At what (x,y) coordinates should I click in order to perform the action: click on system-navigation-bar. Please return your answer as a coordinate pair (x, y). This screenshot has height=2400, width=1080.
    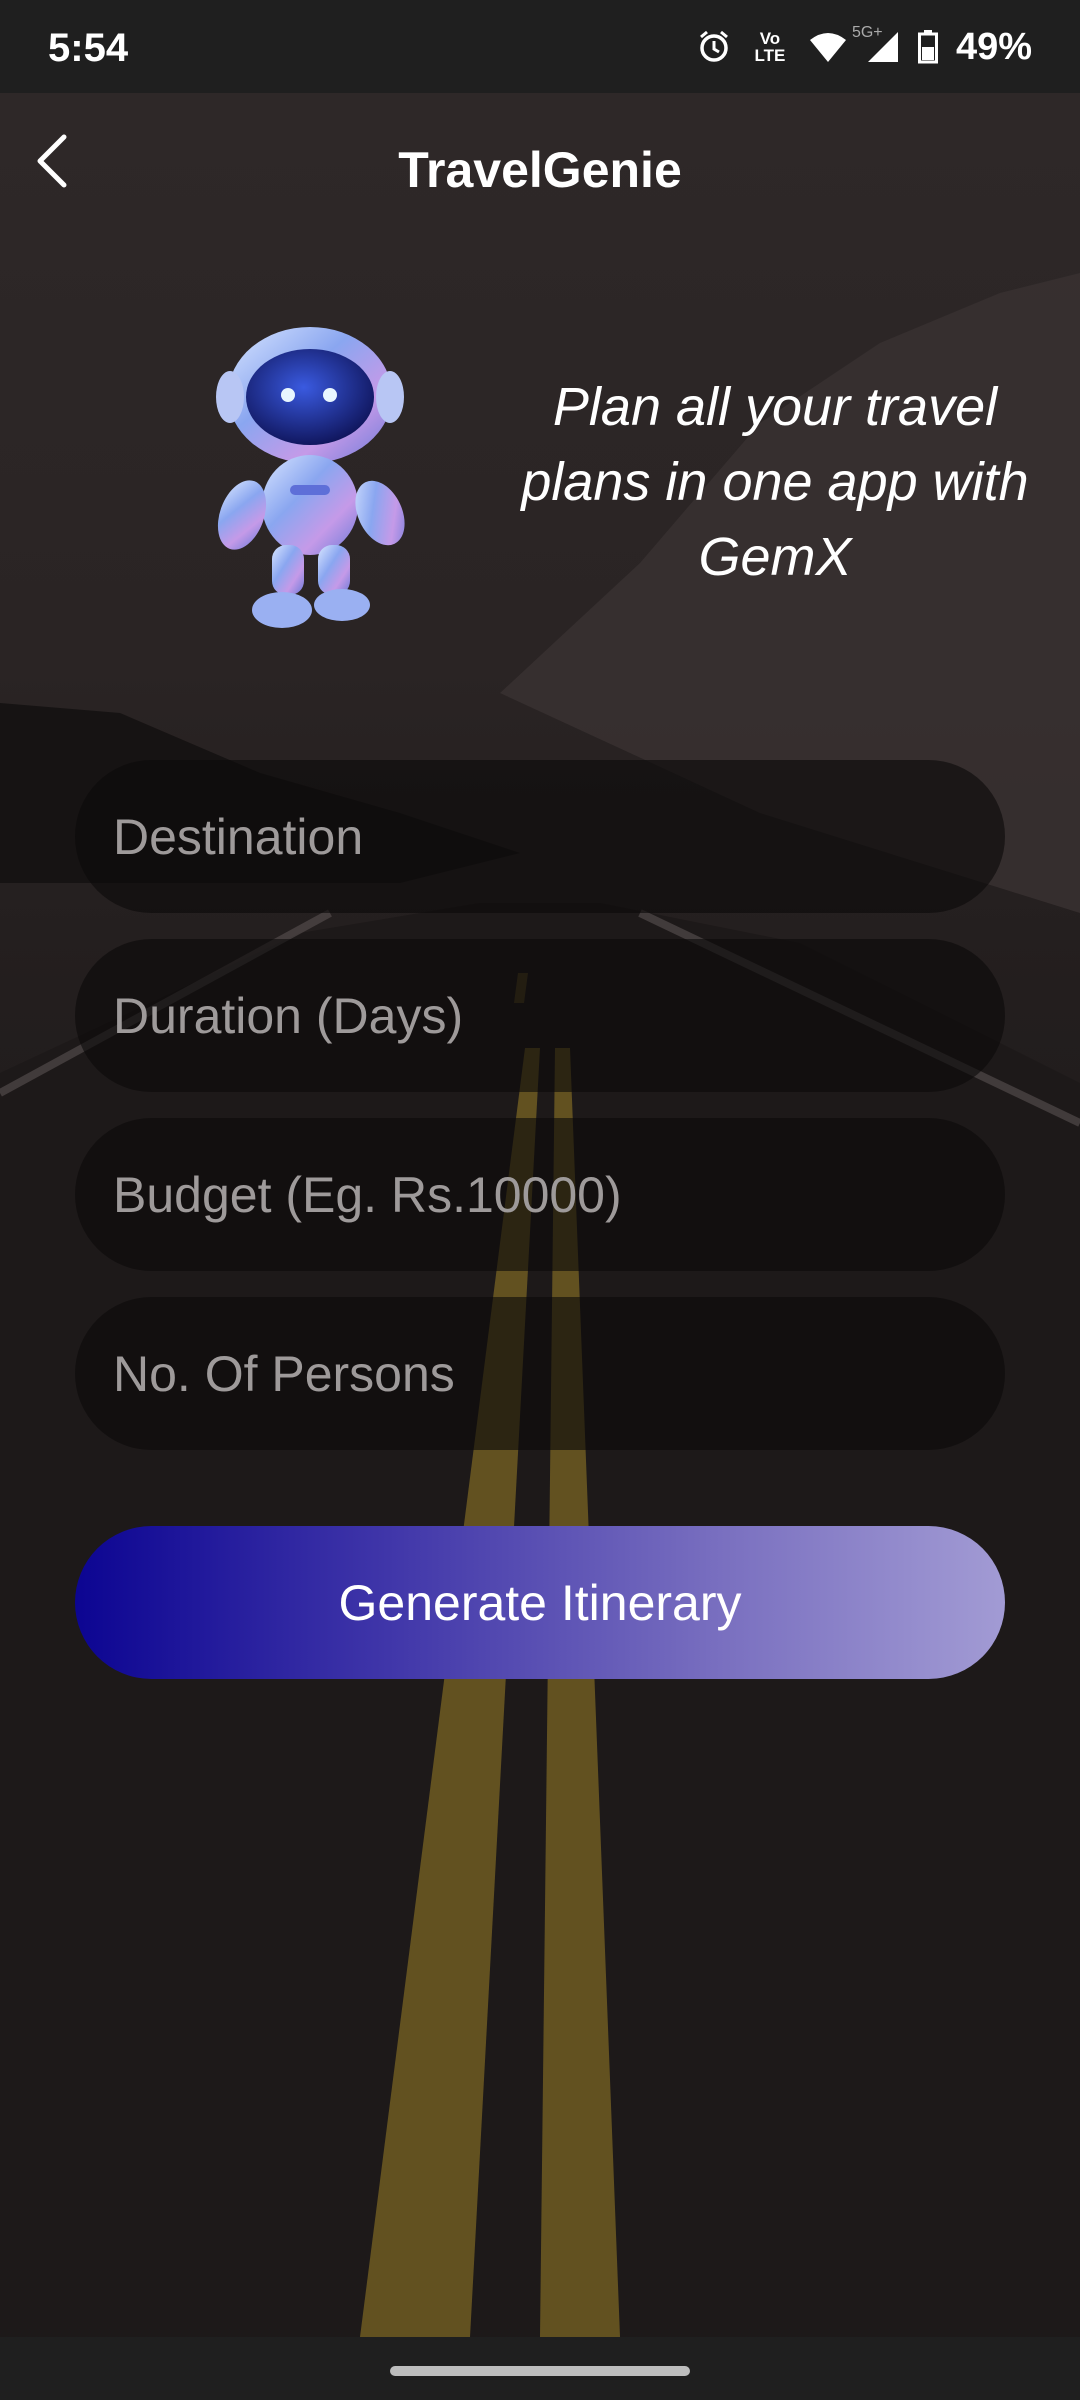
    Looking at the image, I should click on (540, 2368).